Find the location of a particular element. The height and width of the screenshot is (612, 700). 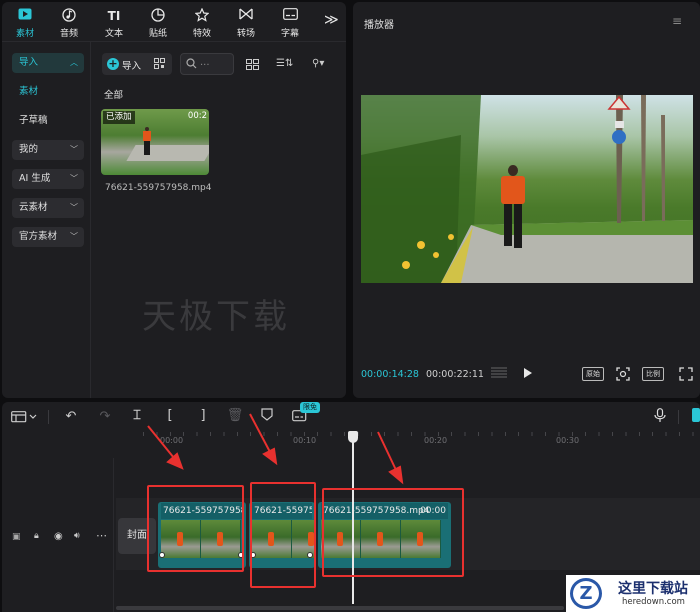

site-watermark-title: 这里下载站 is located at coordinates (653, 589).